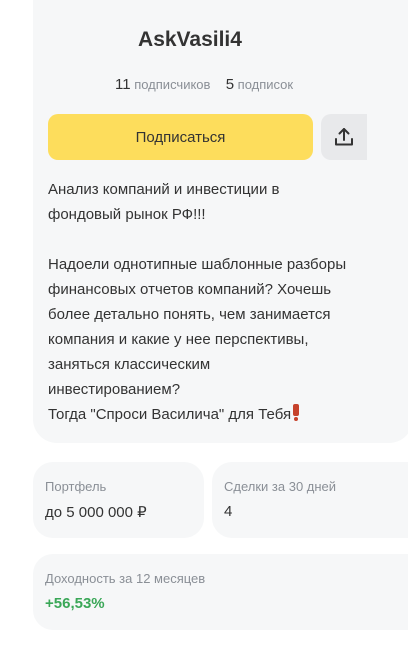 This screenshot has width=408, height=650. I want to click on yield-value: +56,53%, so click(75, 603).